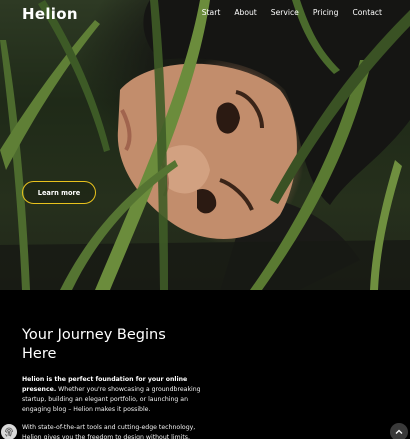 This screenshot has width=410, height=439. Describe the element at coordinates (367, 12) in the screenshot. I see `nav-link-contact: Contact` at that location.